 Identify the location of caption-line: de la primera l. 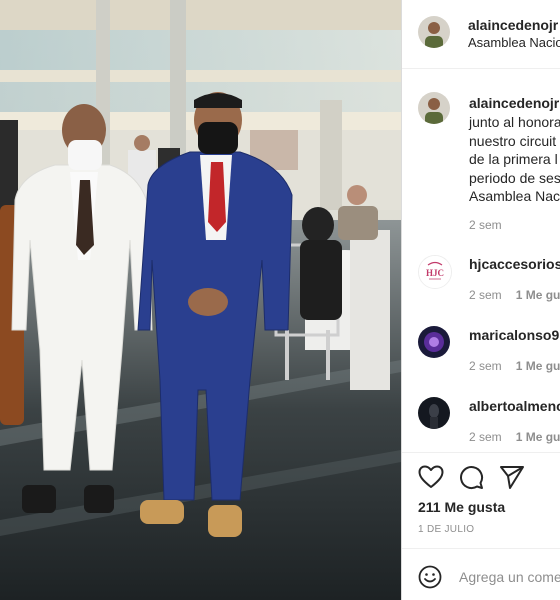
(513, 159).